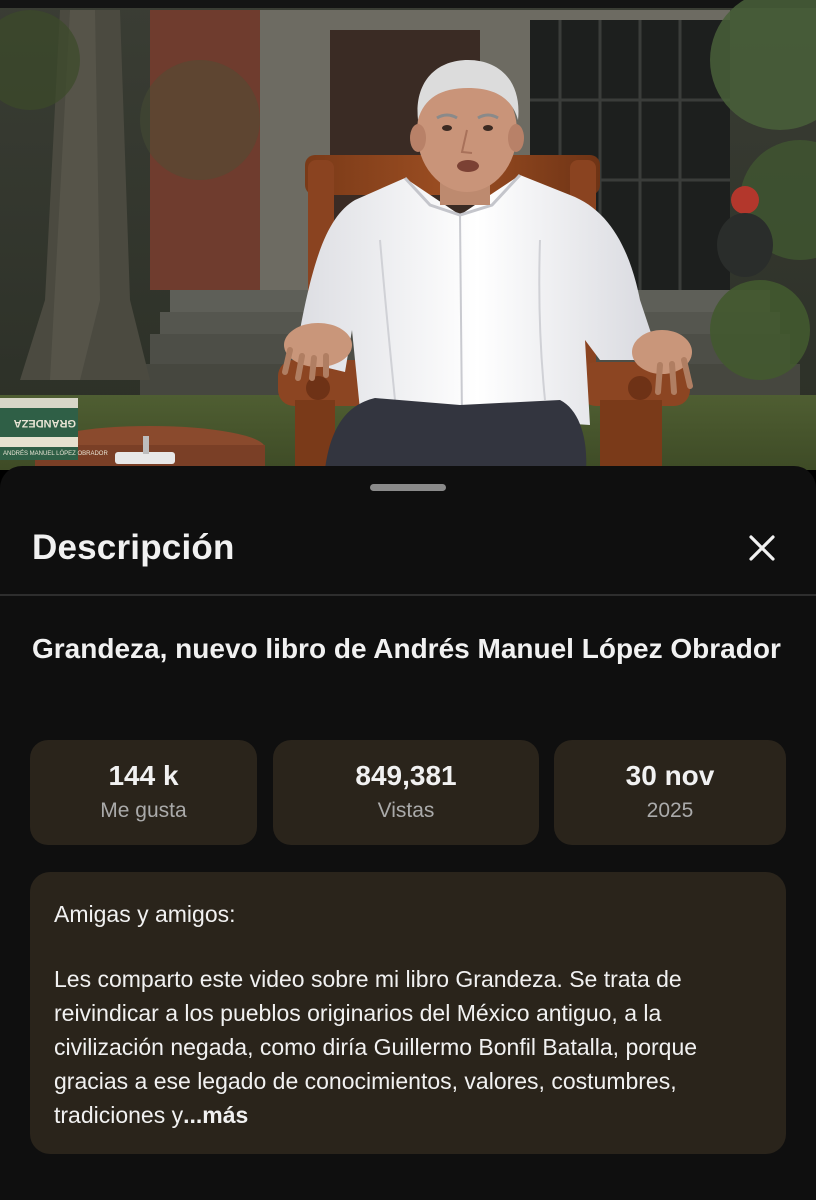 The width and height of the screenshot is (816, 1200). I want to click on sheet-title: Descripción, so click(133, 547).